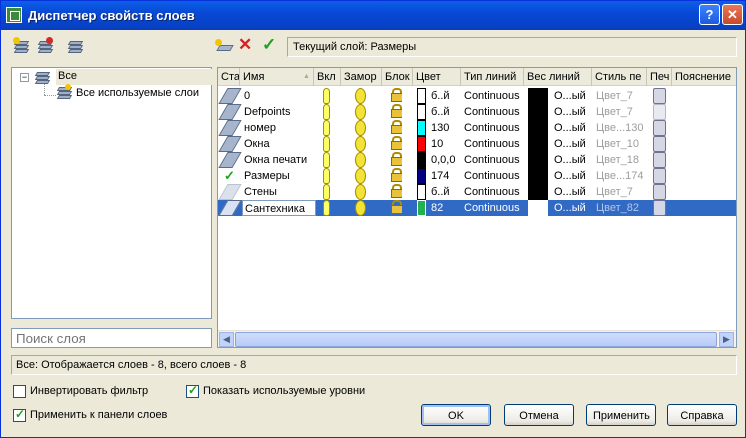 The width and height of the screenshot is (746, 438). What do you see at coordinates (98, 415) in the screenshot?
I see `apply-to-toolbar-label: Применить к панели слоев` at bounding box center [98, 415].